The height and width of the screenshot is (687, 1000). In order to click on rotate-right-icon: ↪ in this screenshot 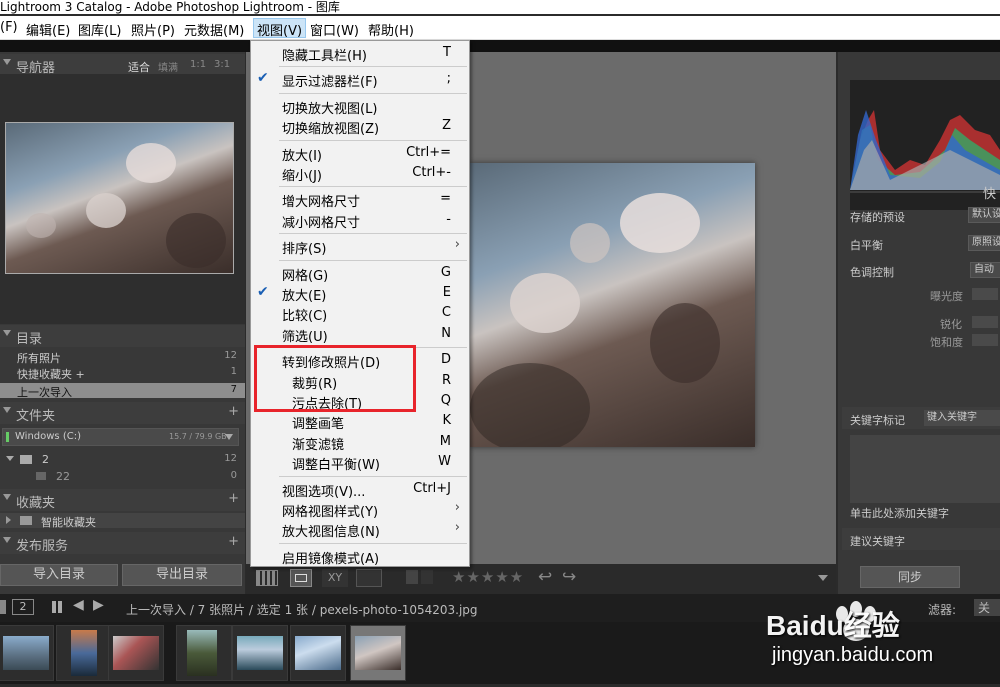, I will do `click(569, 577)`.